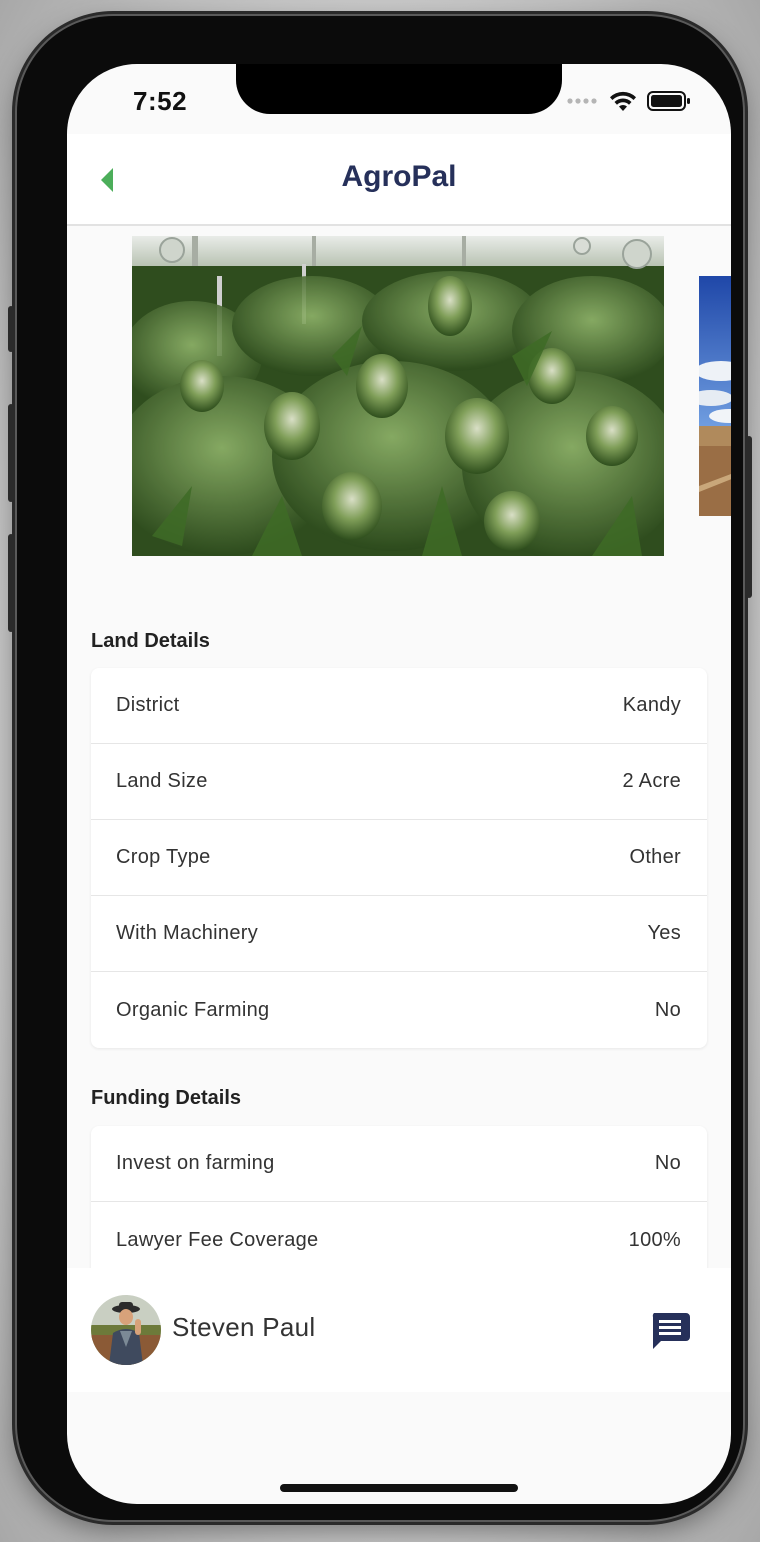  What do you see at coordinates (195, 1163) in the screenshot?
I see `row-label: Invest on farming` at bounding box center [195, 1163].